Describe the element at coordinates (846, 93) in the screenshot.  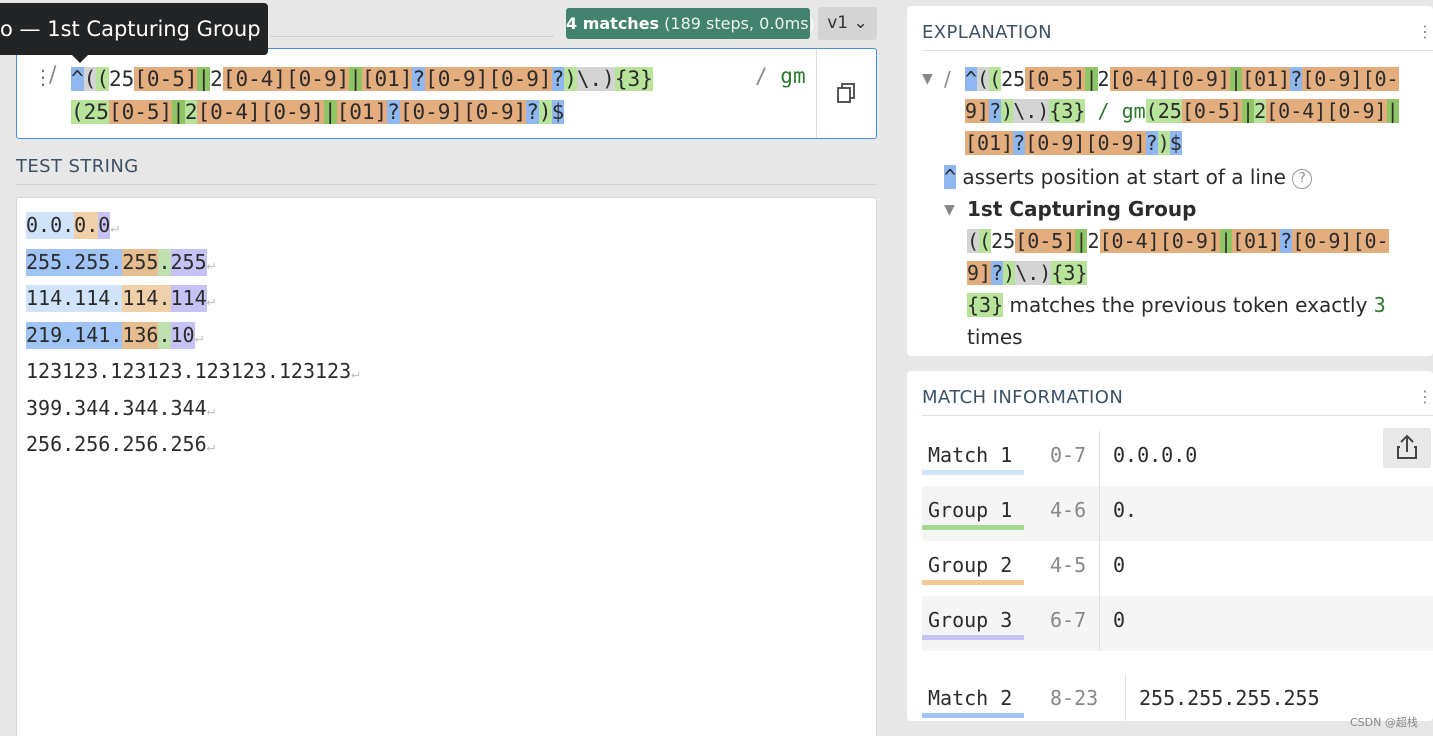
I see `copy-regex-button` at that location.